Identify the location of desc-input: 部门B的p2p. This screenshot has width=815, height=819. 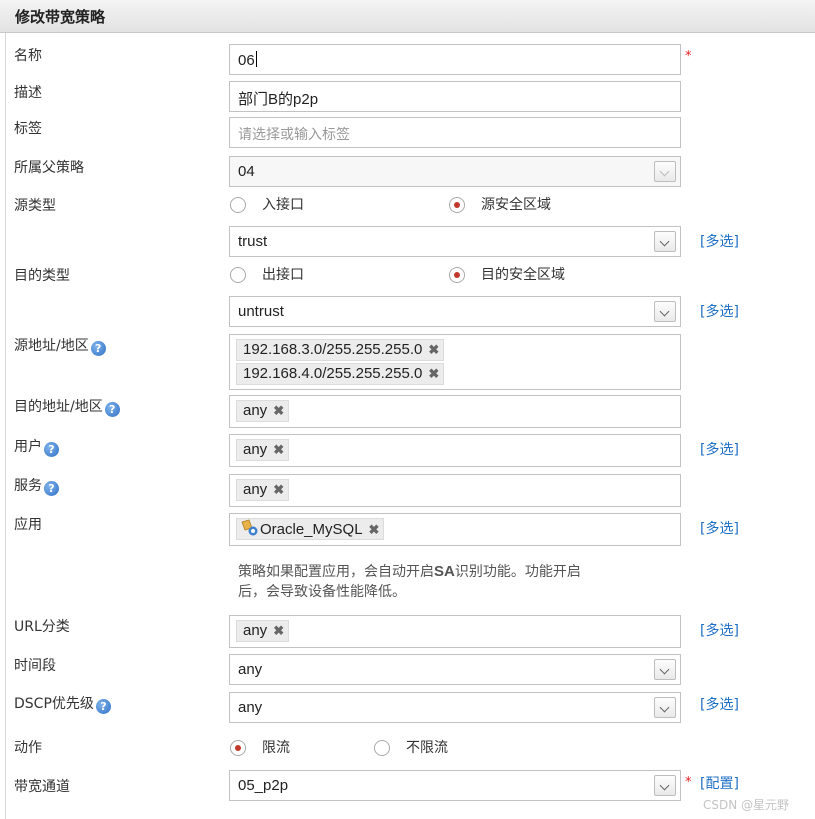
(455, 96).